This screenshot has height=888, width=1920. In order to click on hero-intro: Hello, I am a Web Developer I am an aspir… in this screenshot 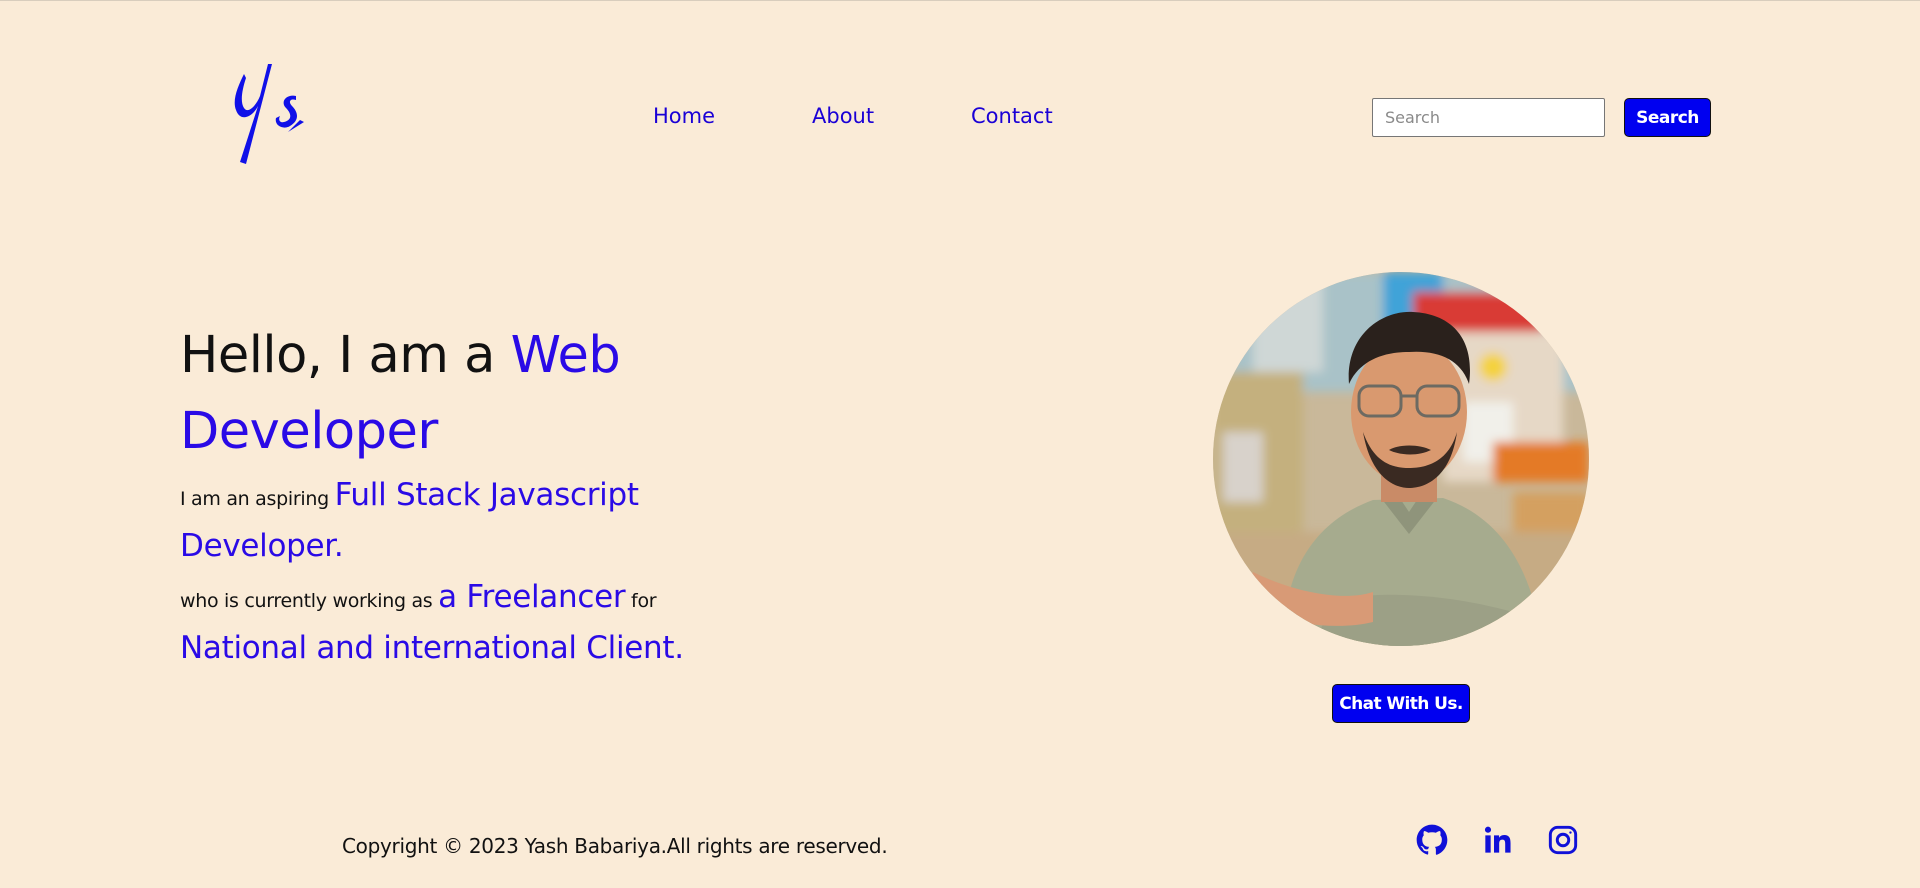, I will do `click(460, 497)`.